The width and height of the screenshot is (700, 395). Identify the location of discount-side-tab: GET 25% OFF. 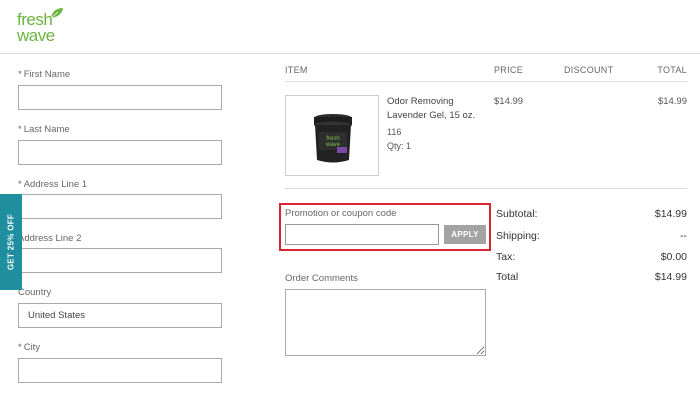
(11, 242).